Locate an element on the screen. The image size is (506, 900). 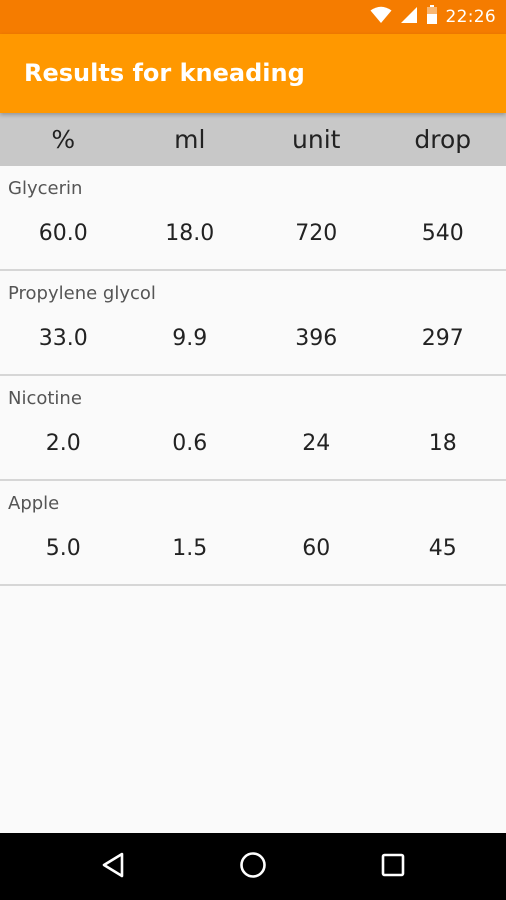
status-icons: 22:26 is located at coordinates (433, 17).